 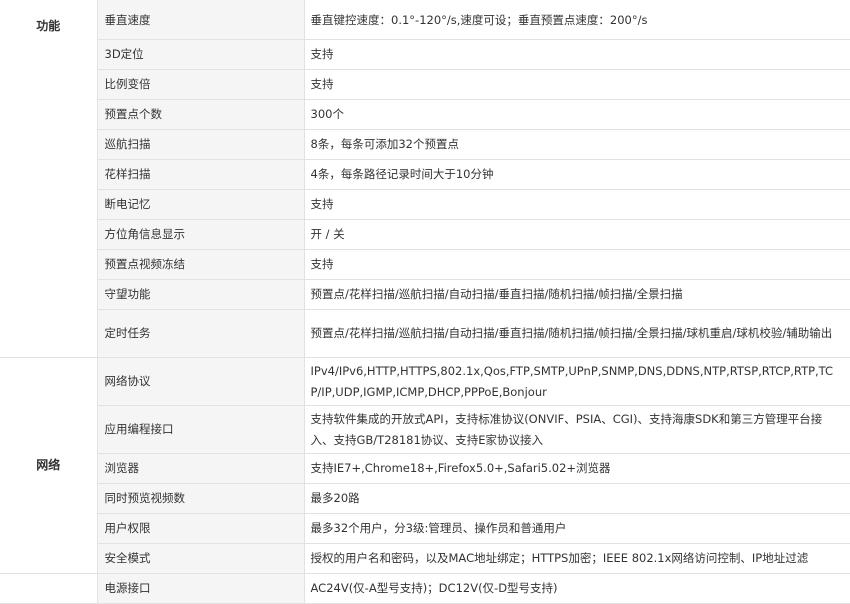 What do you see at coordinates (200, 20) in the screenshot?
I see `spec-name: 垂直速度` at bounding box center [200, 20].